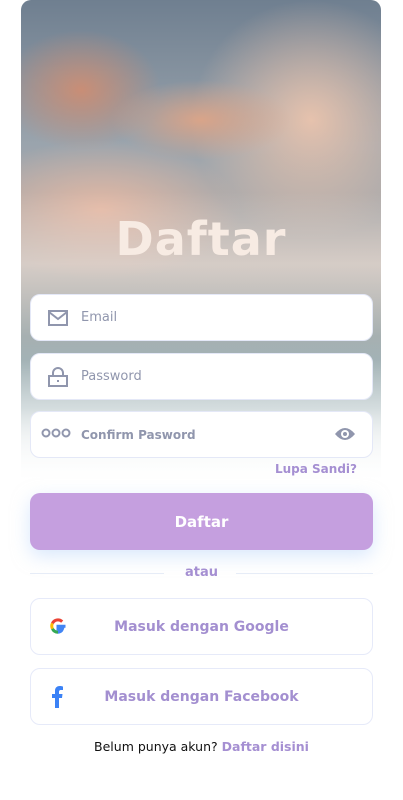 The width and height of the screenshot is (403, 800). What do you see at coordinates (99, 317) in the screenshot?
I see `email-placeholder: Email` at bounding box center [99, 317].